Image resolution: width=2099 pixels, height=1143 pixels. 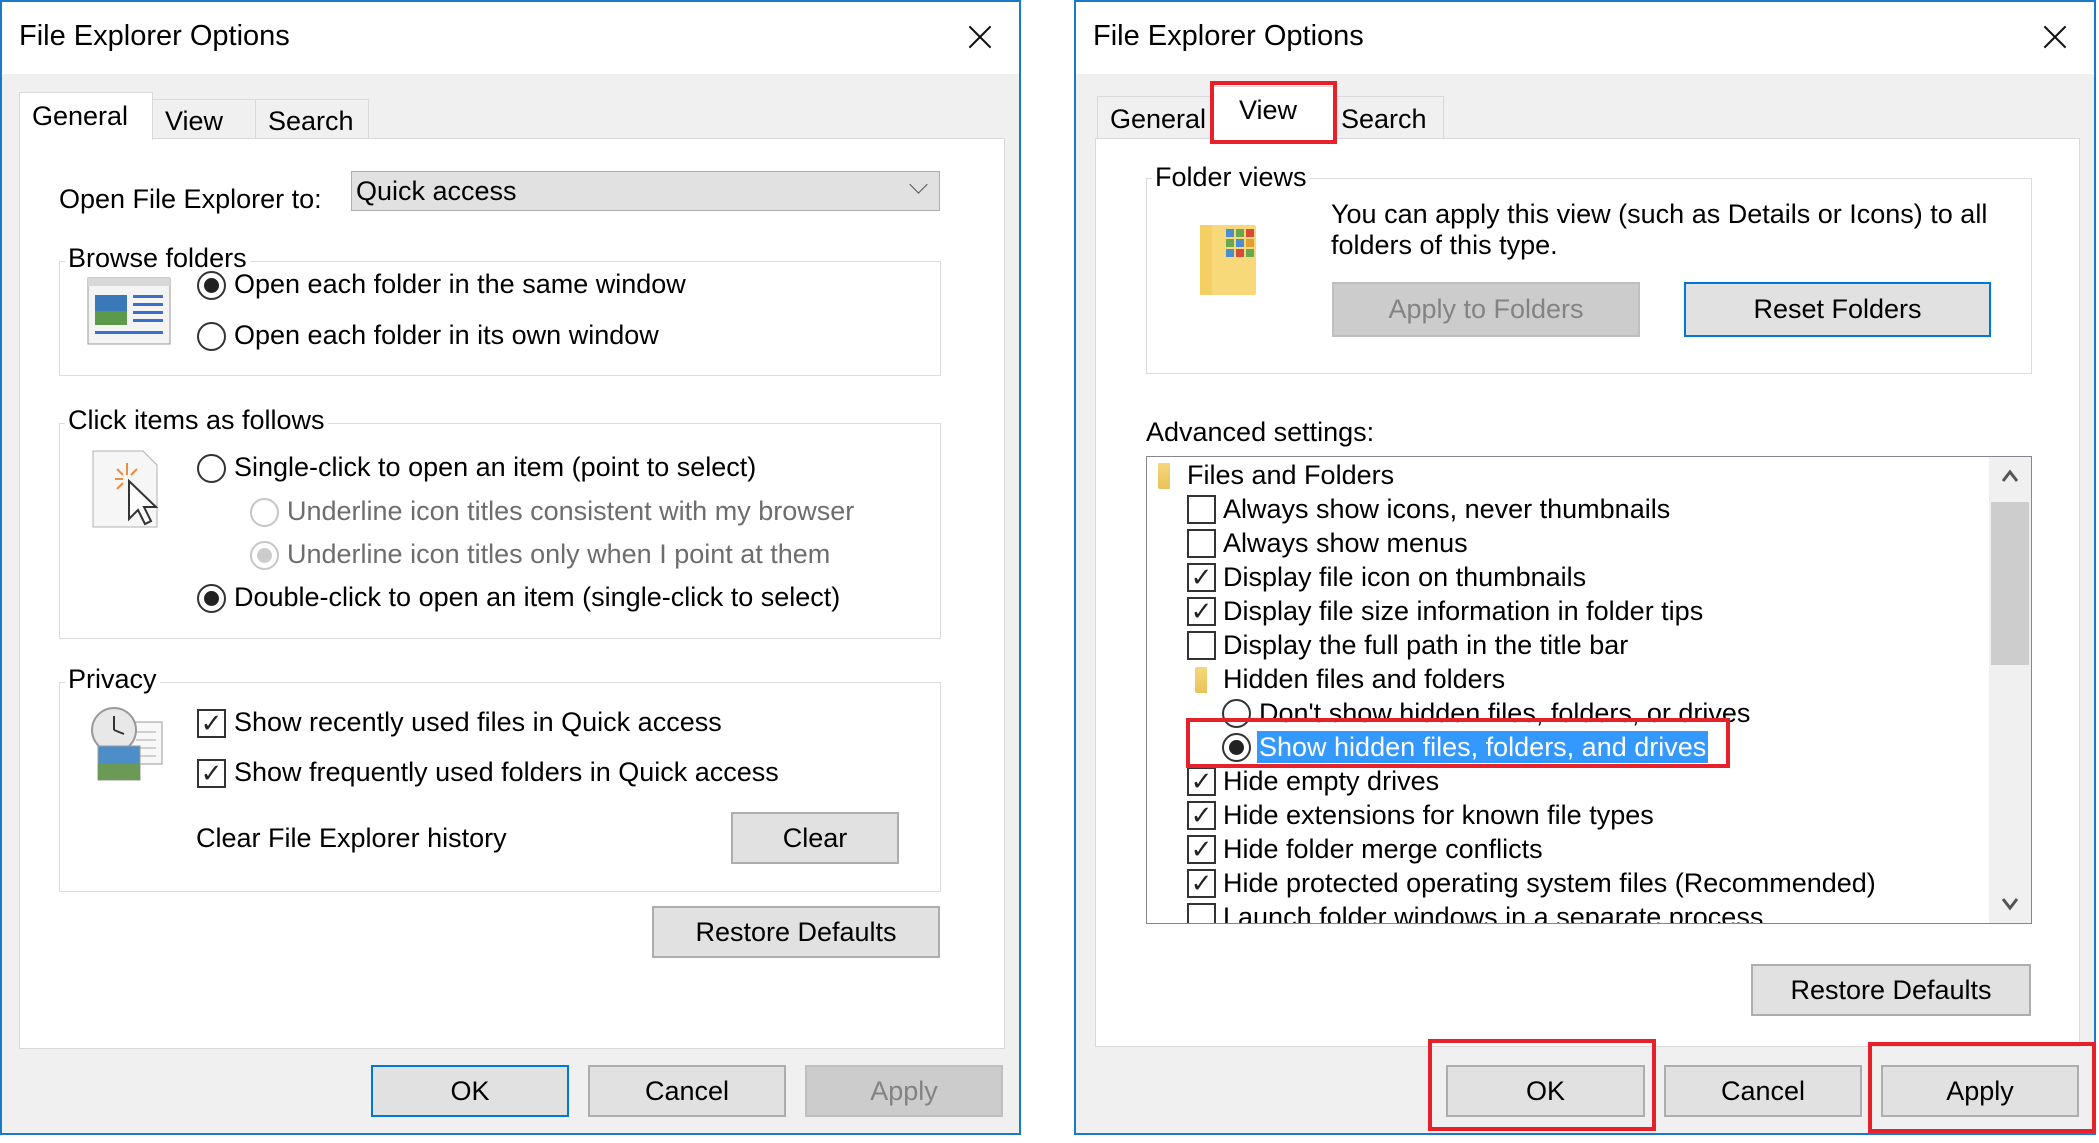 What do you see at coordinates (1405, 577) in the screenshot?
I see `item-label: Display file icon on thumbnails` at bounding box center [1405, 577].